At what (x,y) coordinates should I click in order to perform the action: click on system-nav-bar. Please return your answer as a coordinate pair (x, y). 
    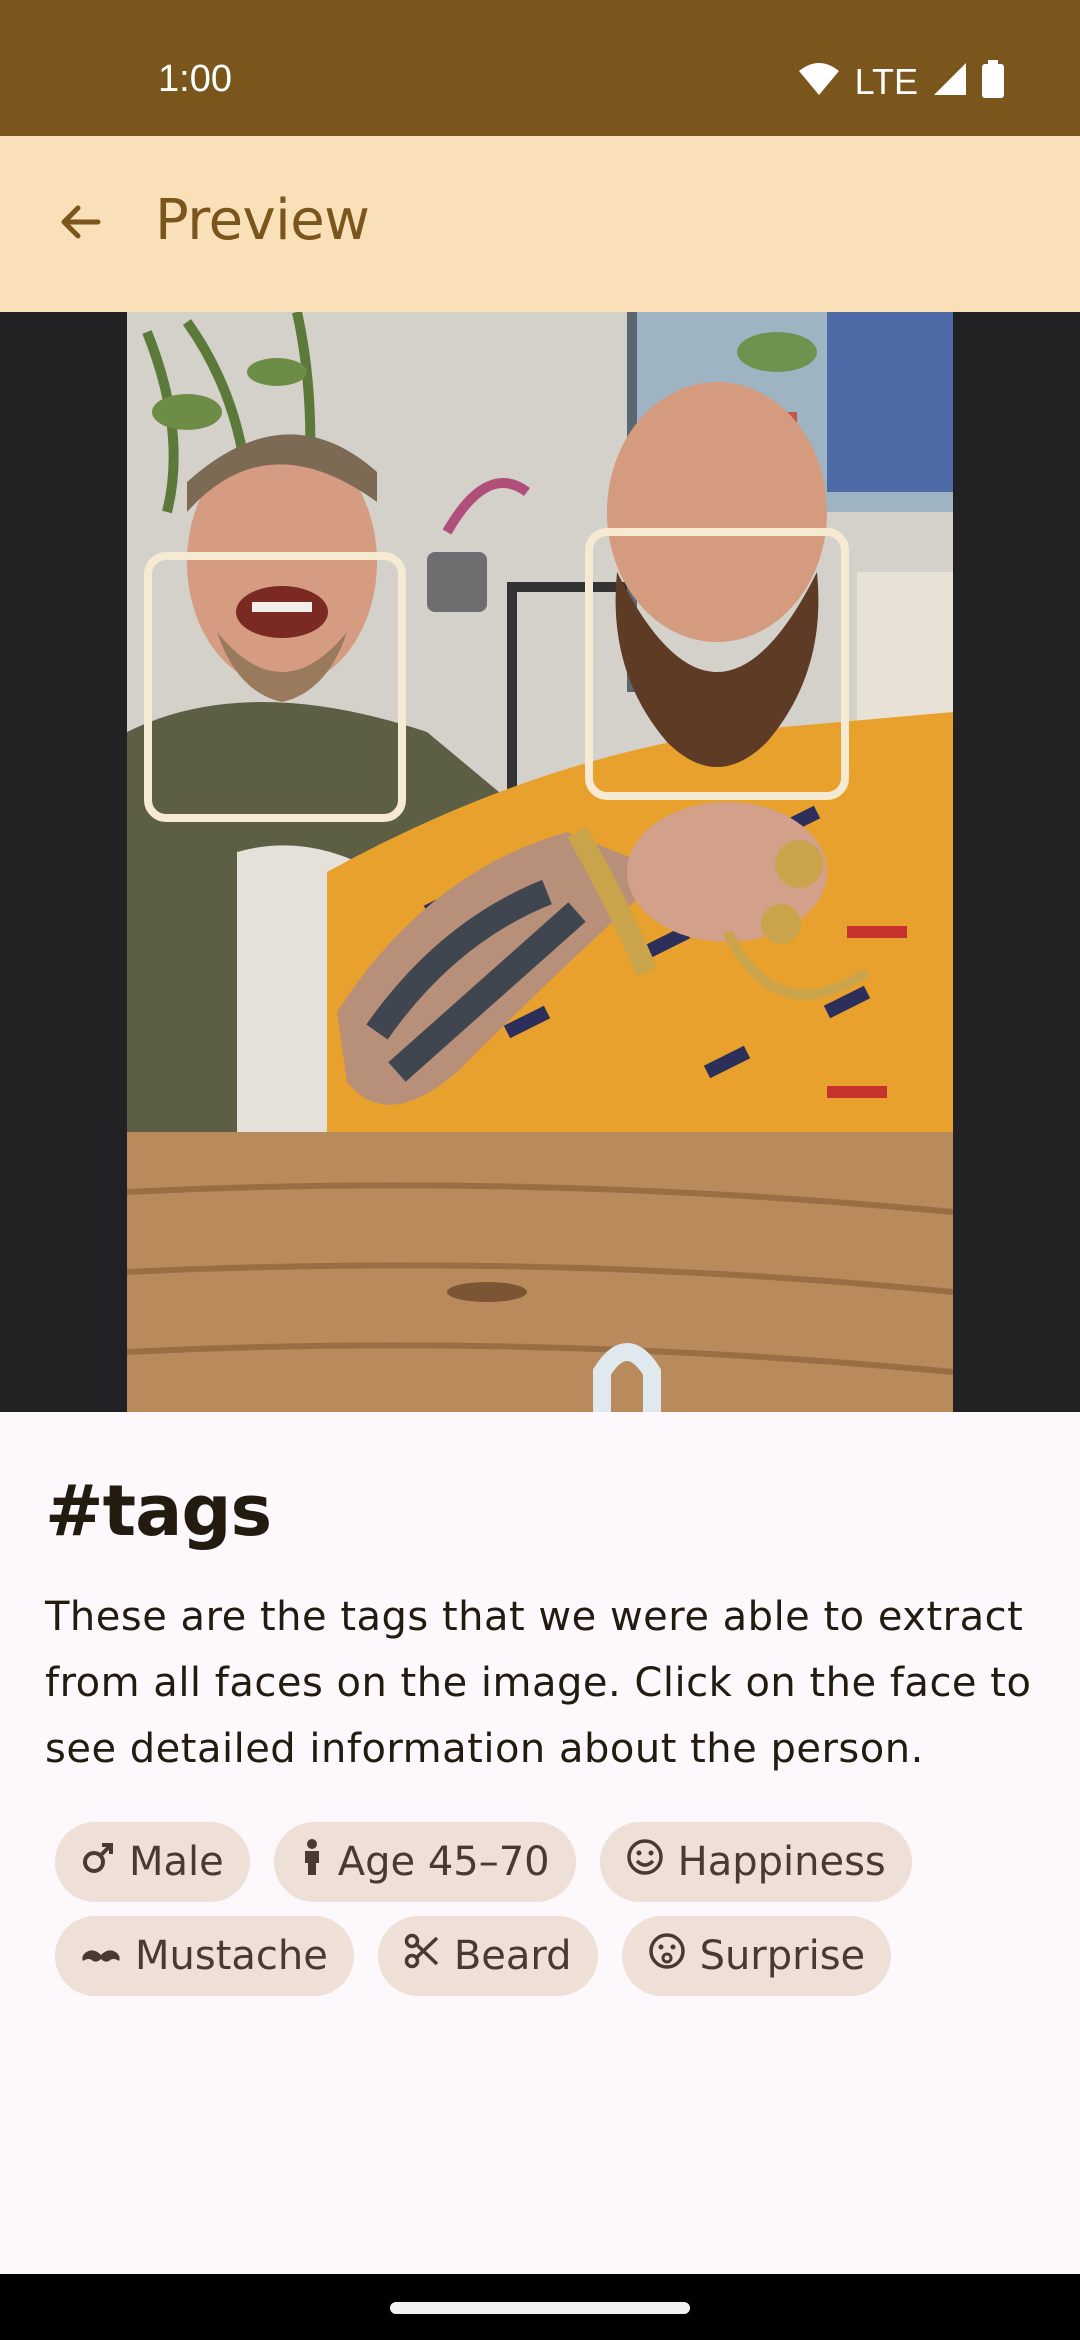
    Looking at the image, I should click on (540, 2307).